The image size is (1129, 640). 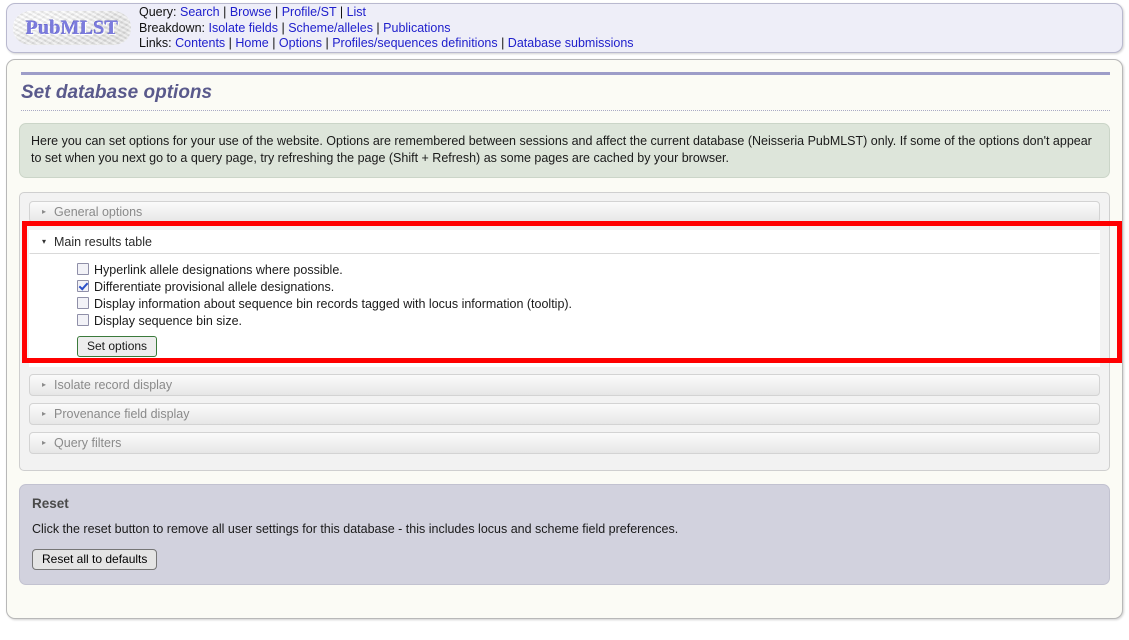 I want to click on option-row: Display sequence bin size., so click(x=588, y=321).